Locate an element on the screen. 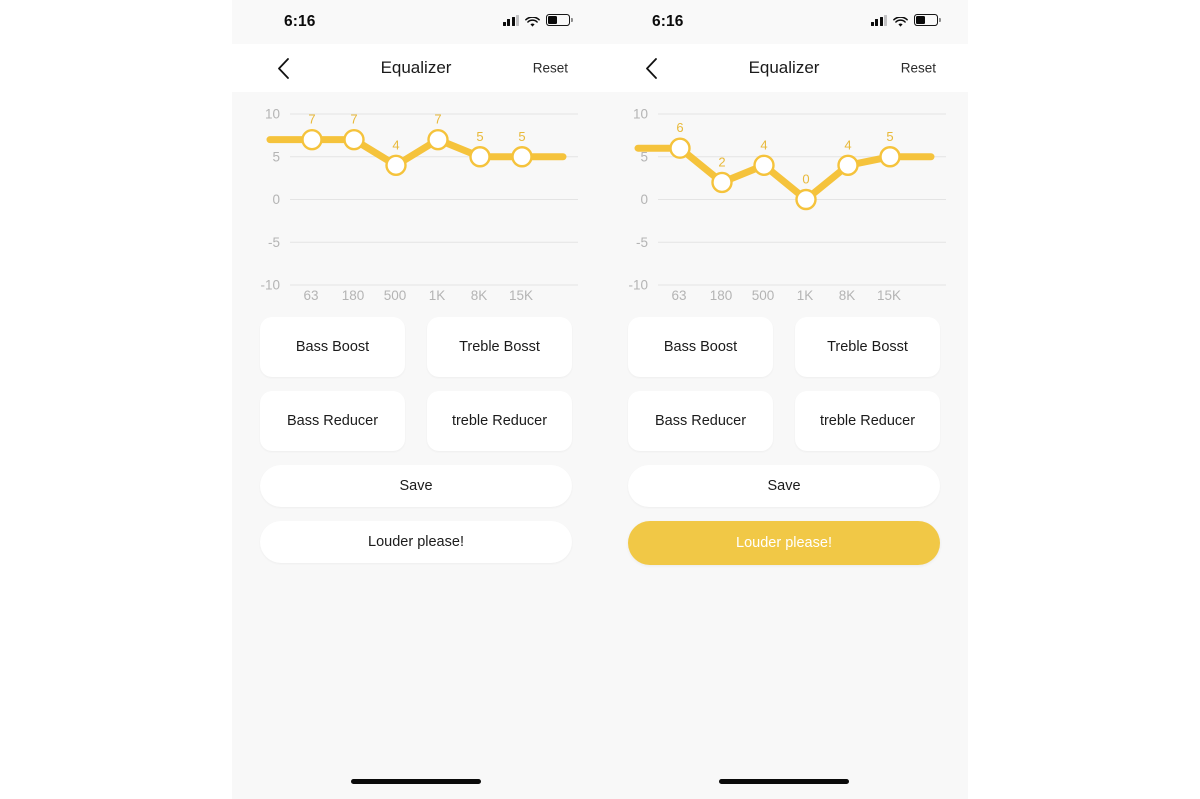  equalizer-chart: 10 5 0 -5 -10 7 7 4 7 5 5 63 180 500 1K 8K 15K is located at coordinates (416, 204).